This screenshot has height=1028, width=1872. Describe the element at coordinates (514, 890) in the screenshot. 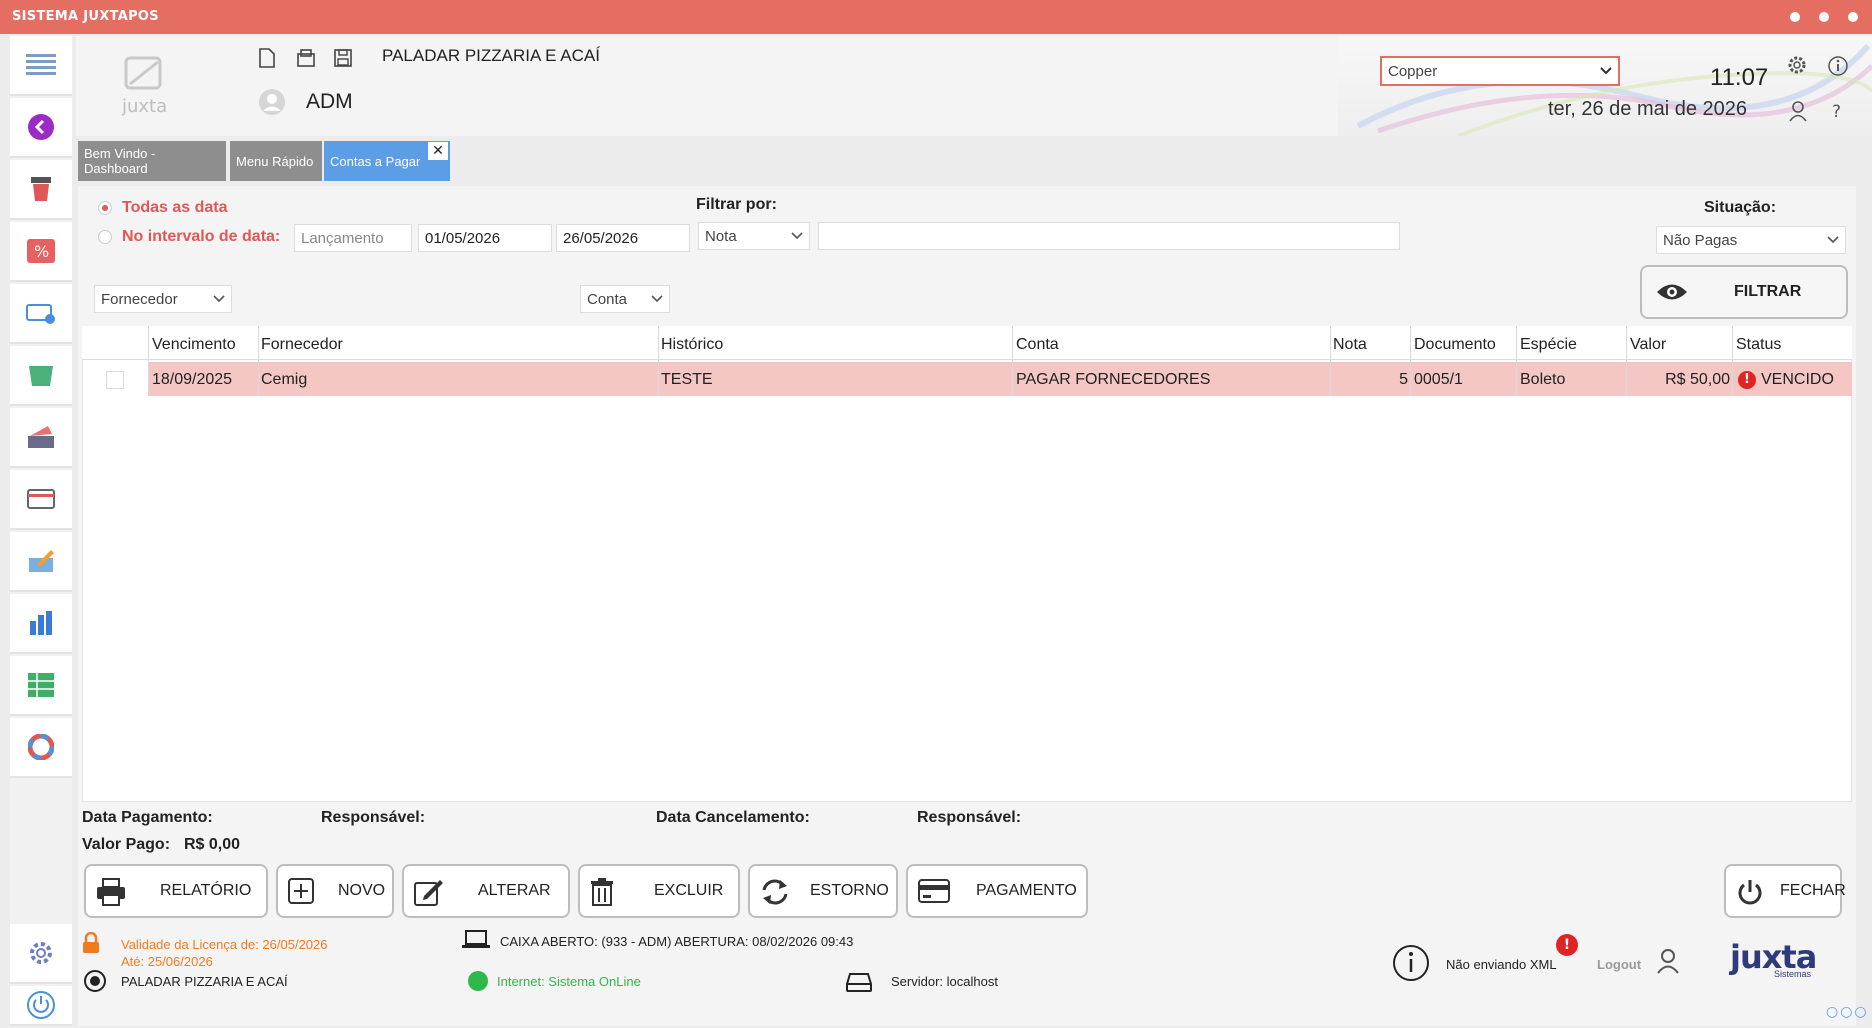

I see `alterar-label: ALTERAR` at that location.